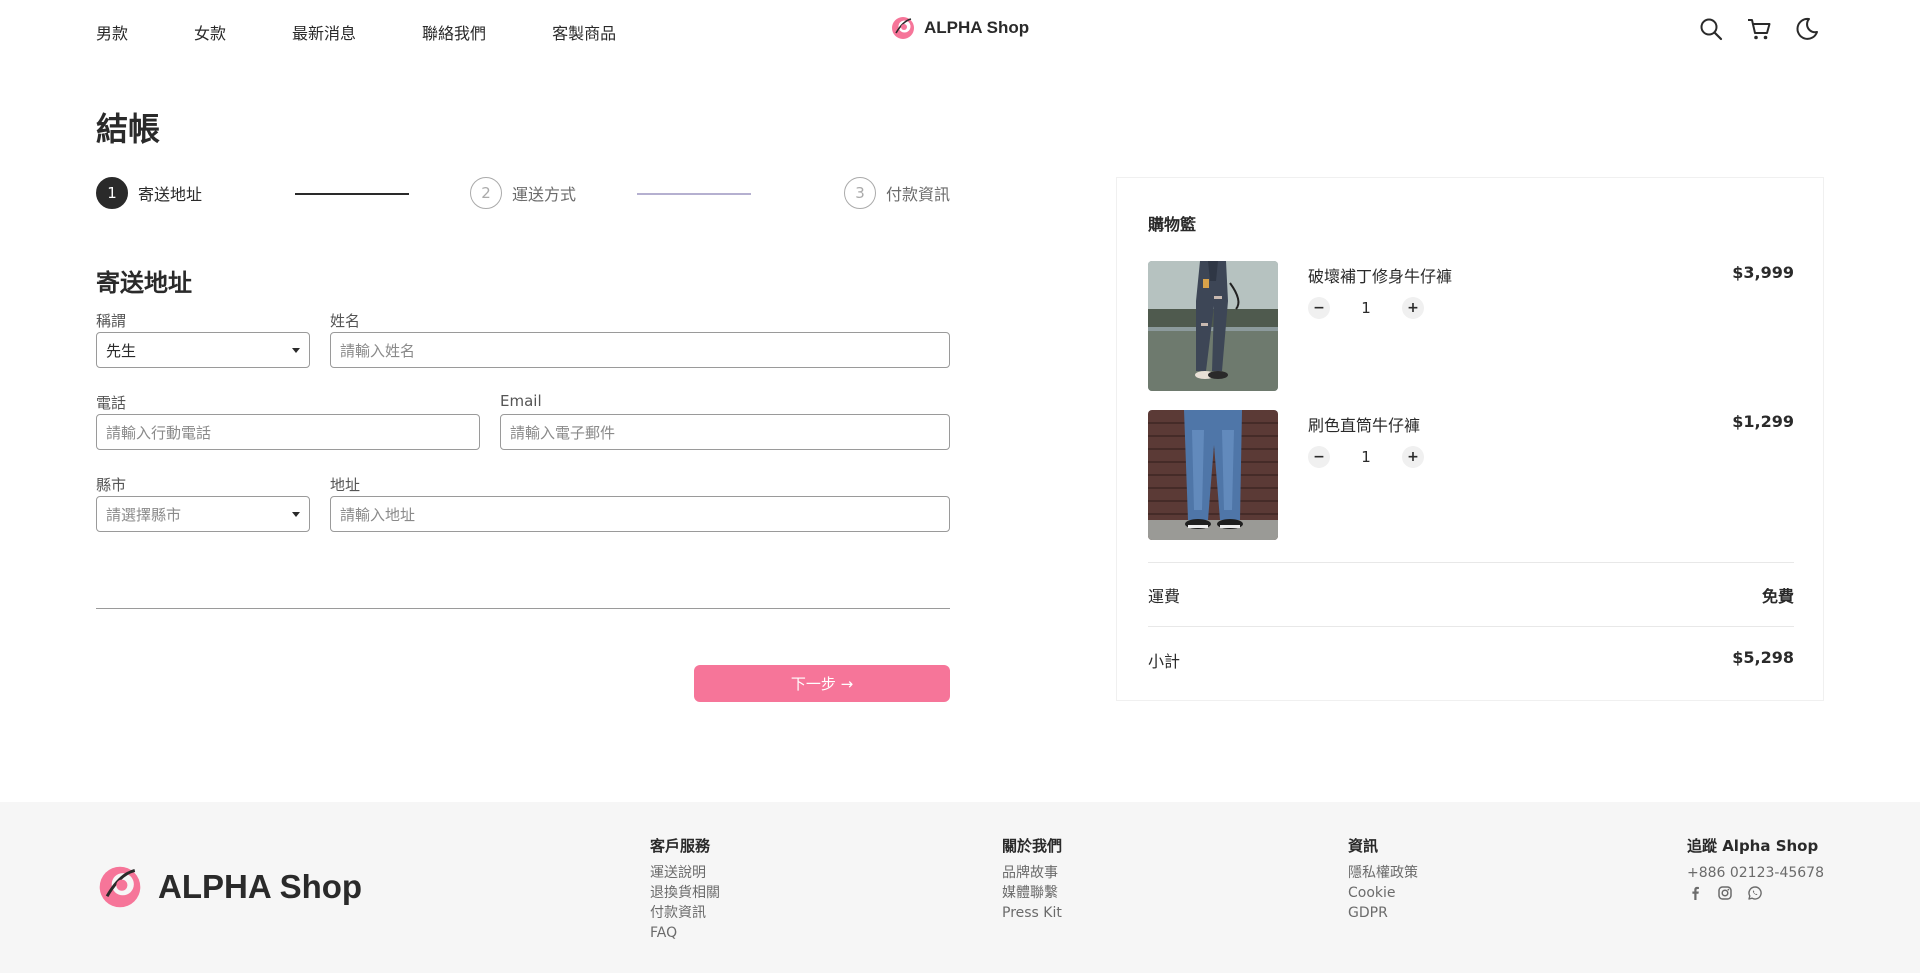 The height and width of the screenshot is (973, 1920). I want to click on footer-phone: +886 02123-45678, so click(1755, 873).